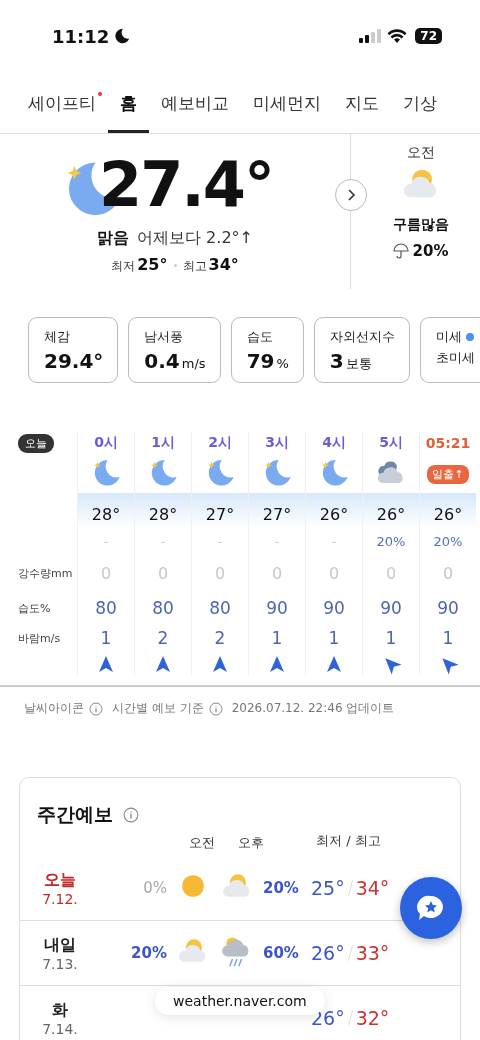  Describe the element at coordinates (122, 36) in the screenshot. I see `moon-icon` at that location.